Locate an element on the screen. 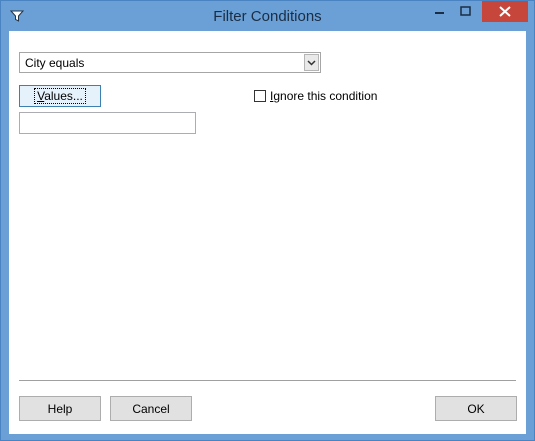 Image resolution: width=535 pixels, height=441 pixels. ok-button: OK is located at coordinates (476, 408).